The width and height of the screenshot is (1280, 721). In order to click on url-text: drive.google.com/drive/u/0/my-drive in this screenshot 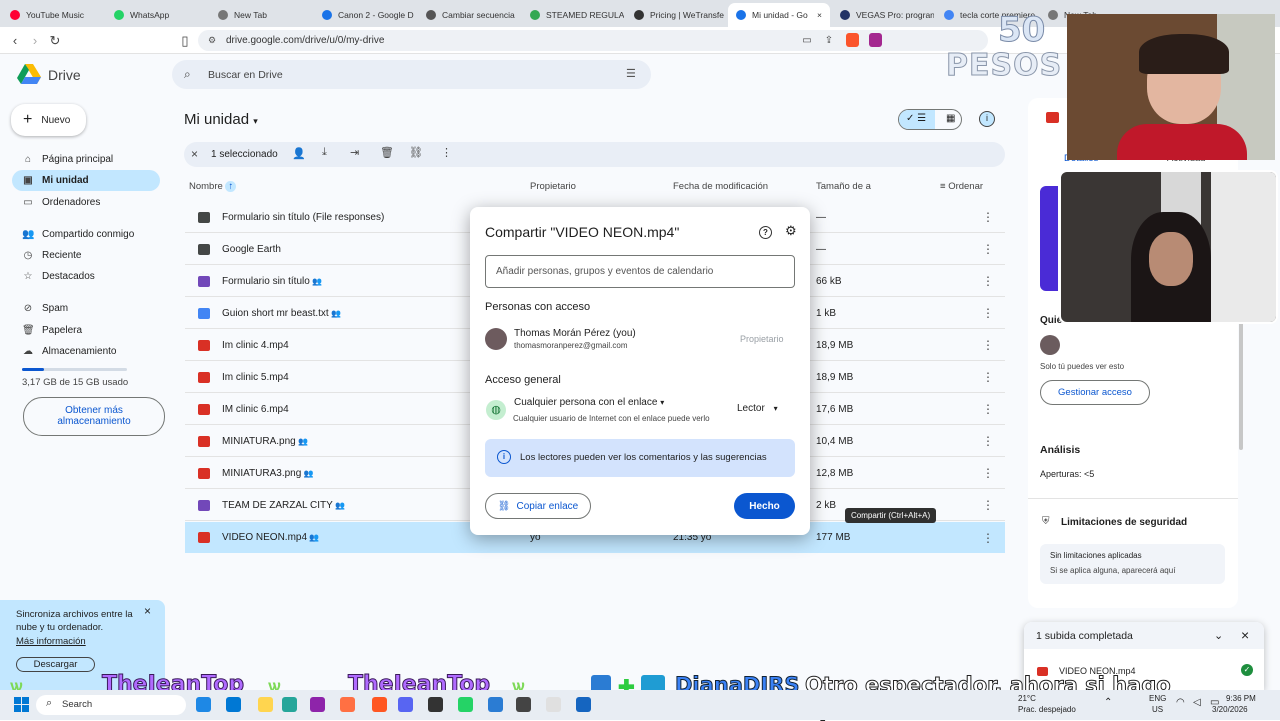, I will do `click(305, 40)`.